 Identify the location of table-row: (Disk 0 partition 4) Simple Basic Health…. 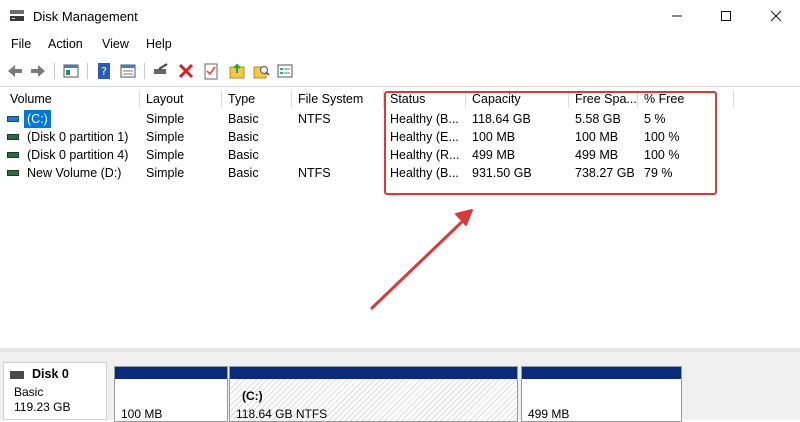
(400, 155).